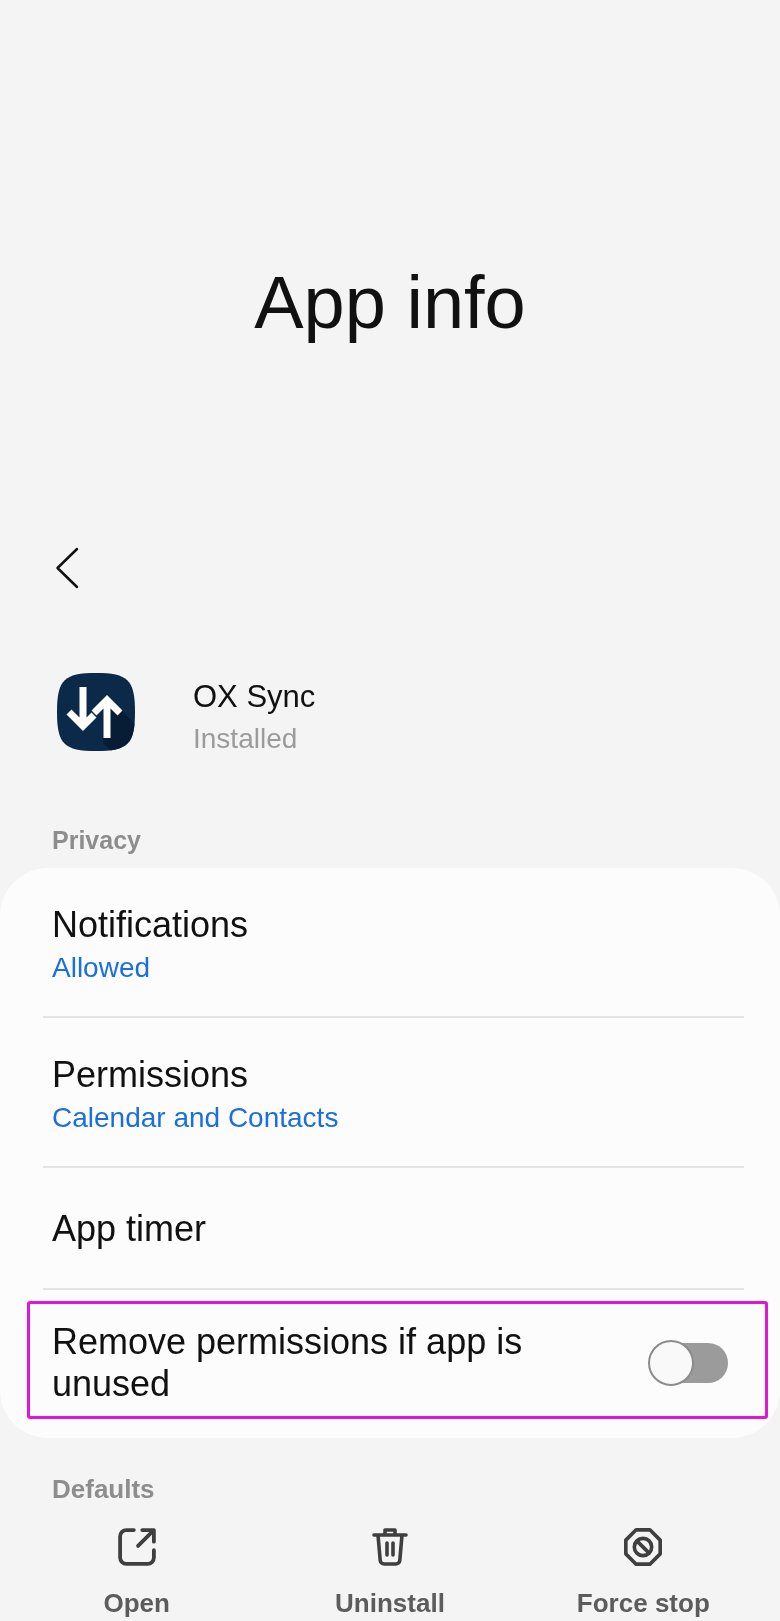  What do you see at coordinates (67, 568) in the screenshot?
I see `back-icon` at bounding box center [67, 568].